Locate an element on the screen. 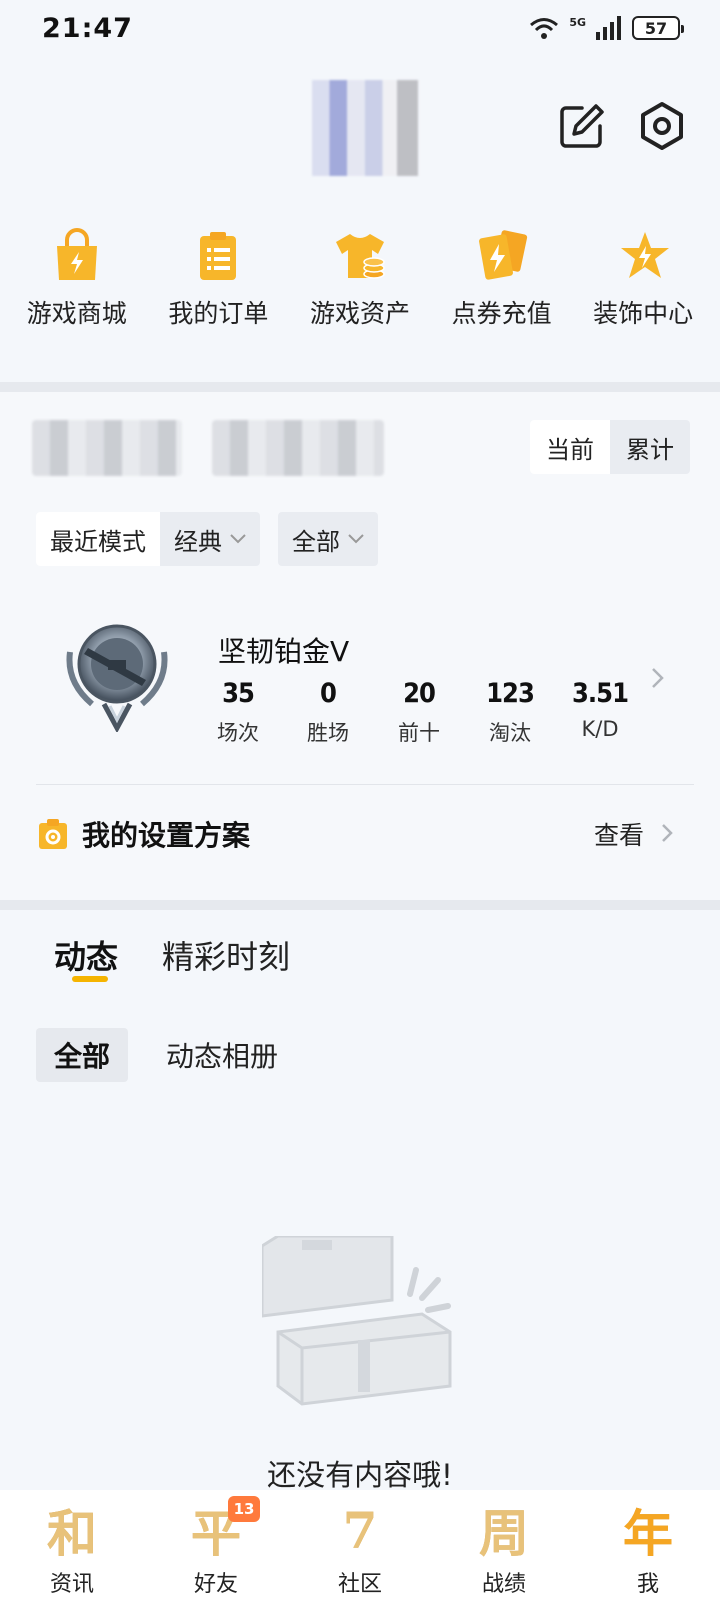 The image size is (720, 1612). battery-indicator: 57 is located at coordinates (658, 28).